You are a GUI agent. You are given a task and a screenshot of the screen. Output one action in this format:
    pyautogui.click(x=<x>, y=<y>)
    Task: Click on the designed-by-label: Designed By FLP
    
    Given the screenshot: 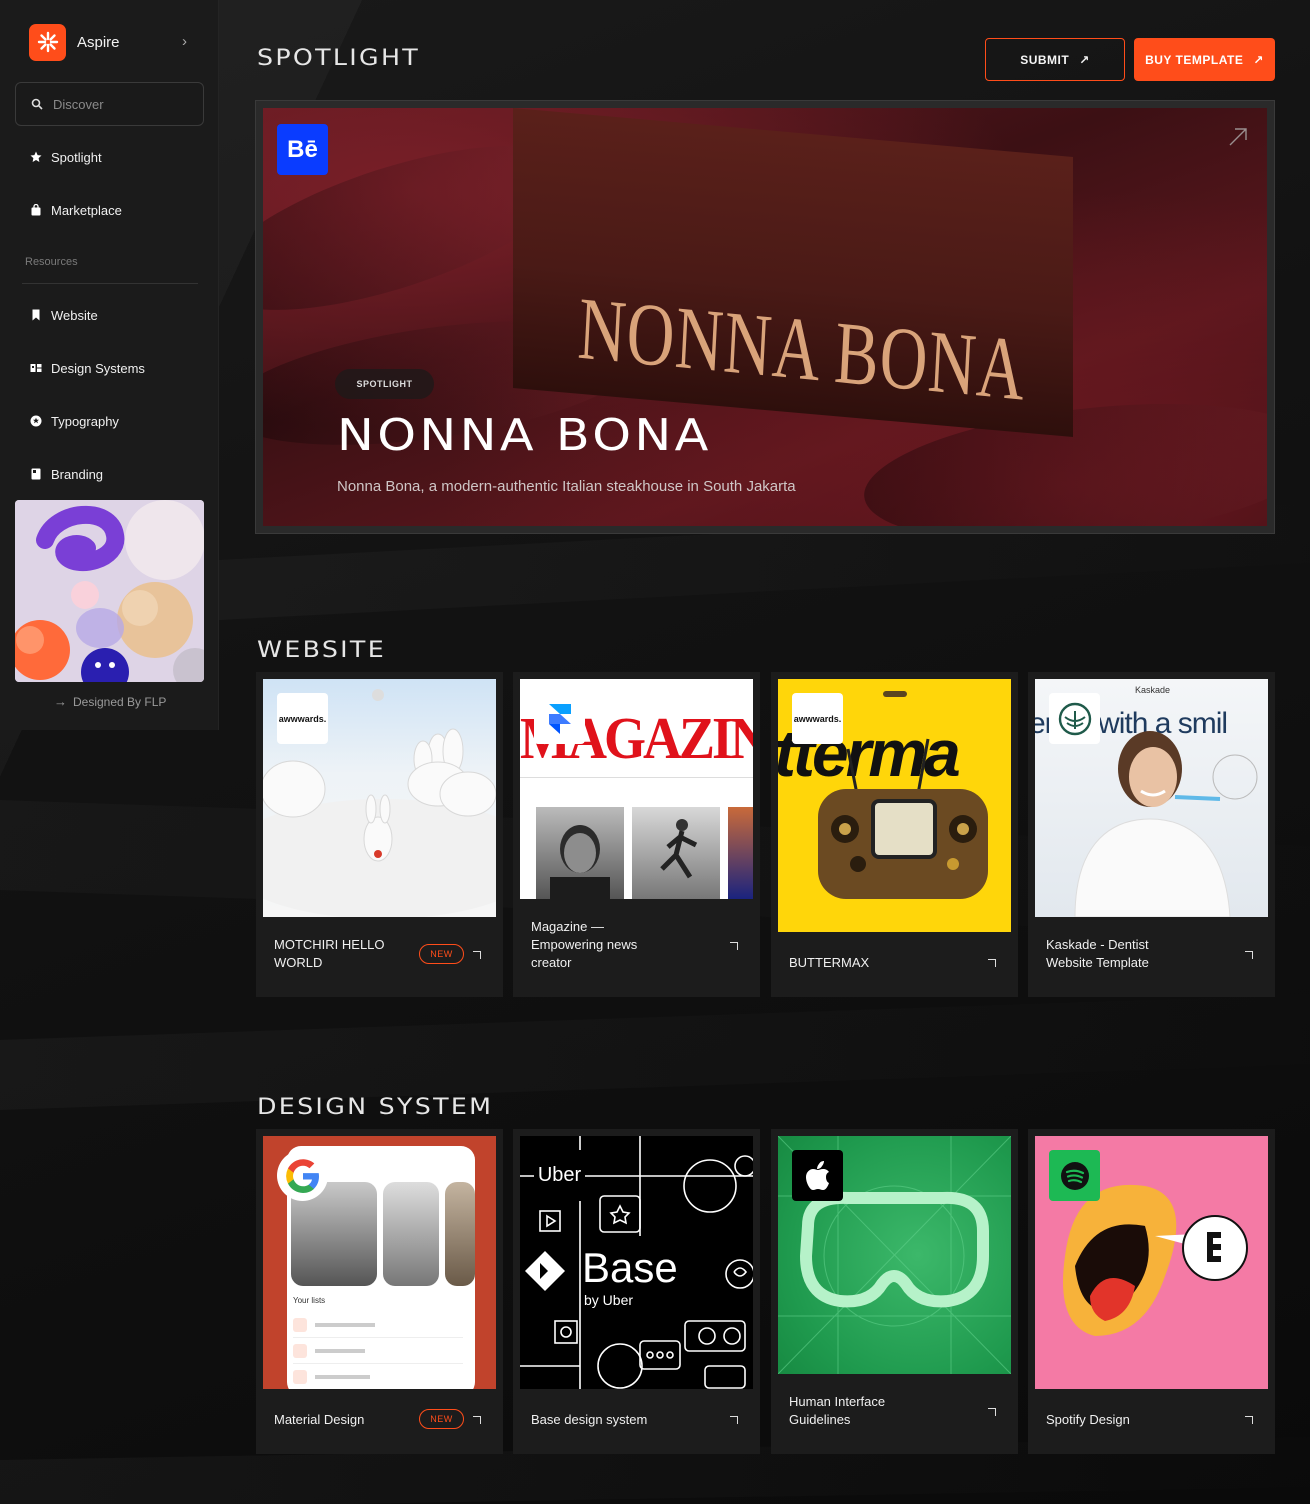 What is the action you would take?
    pyautogui.click(x=120, y=701)
    